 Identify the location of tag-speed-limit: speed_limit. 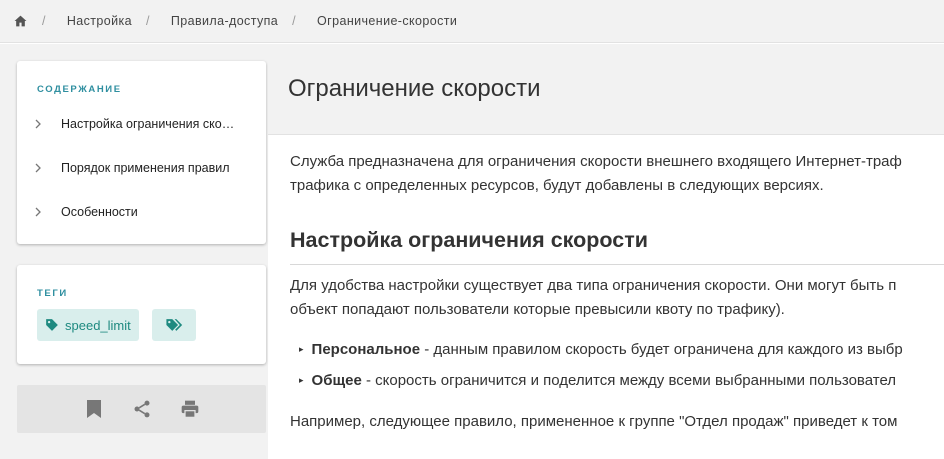
(88, 325).